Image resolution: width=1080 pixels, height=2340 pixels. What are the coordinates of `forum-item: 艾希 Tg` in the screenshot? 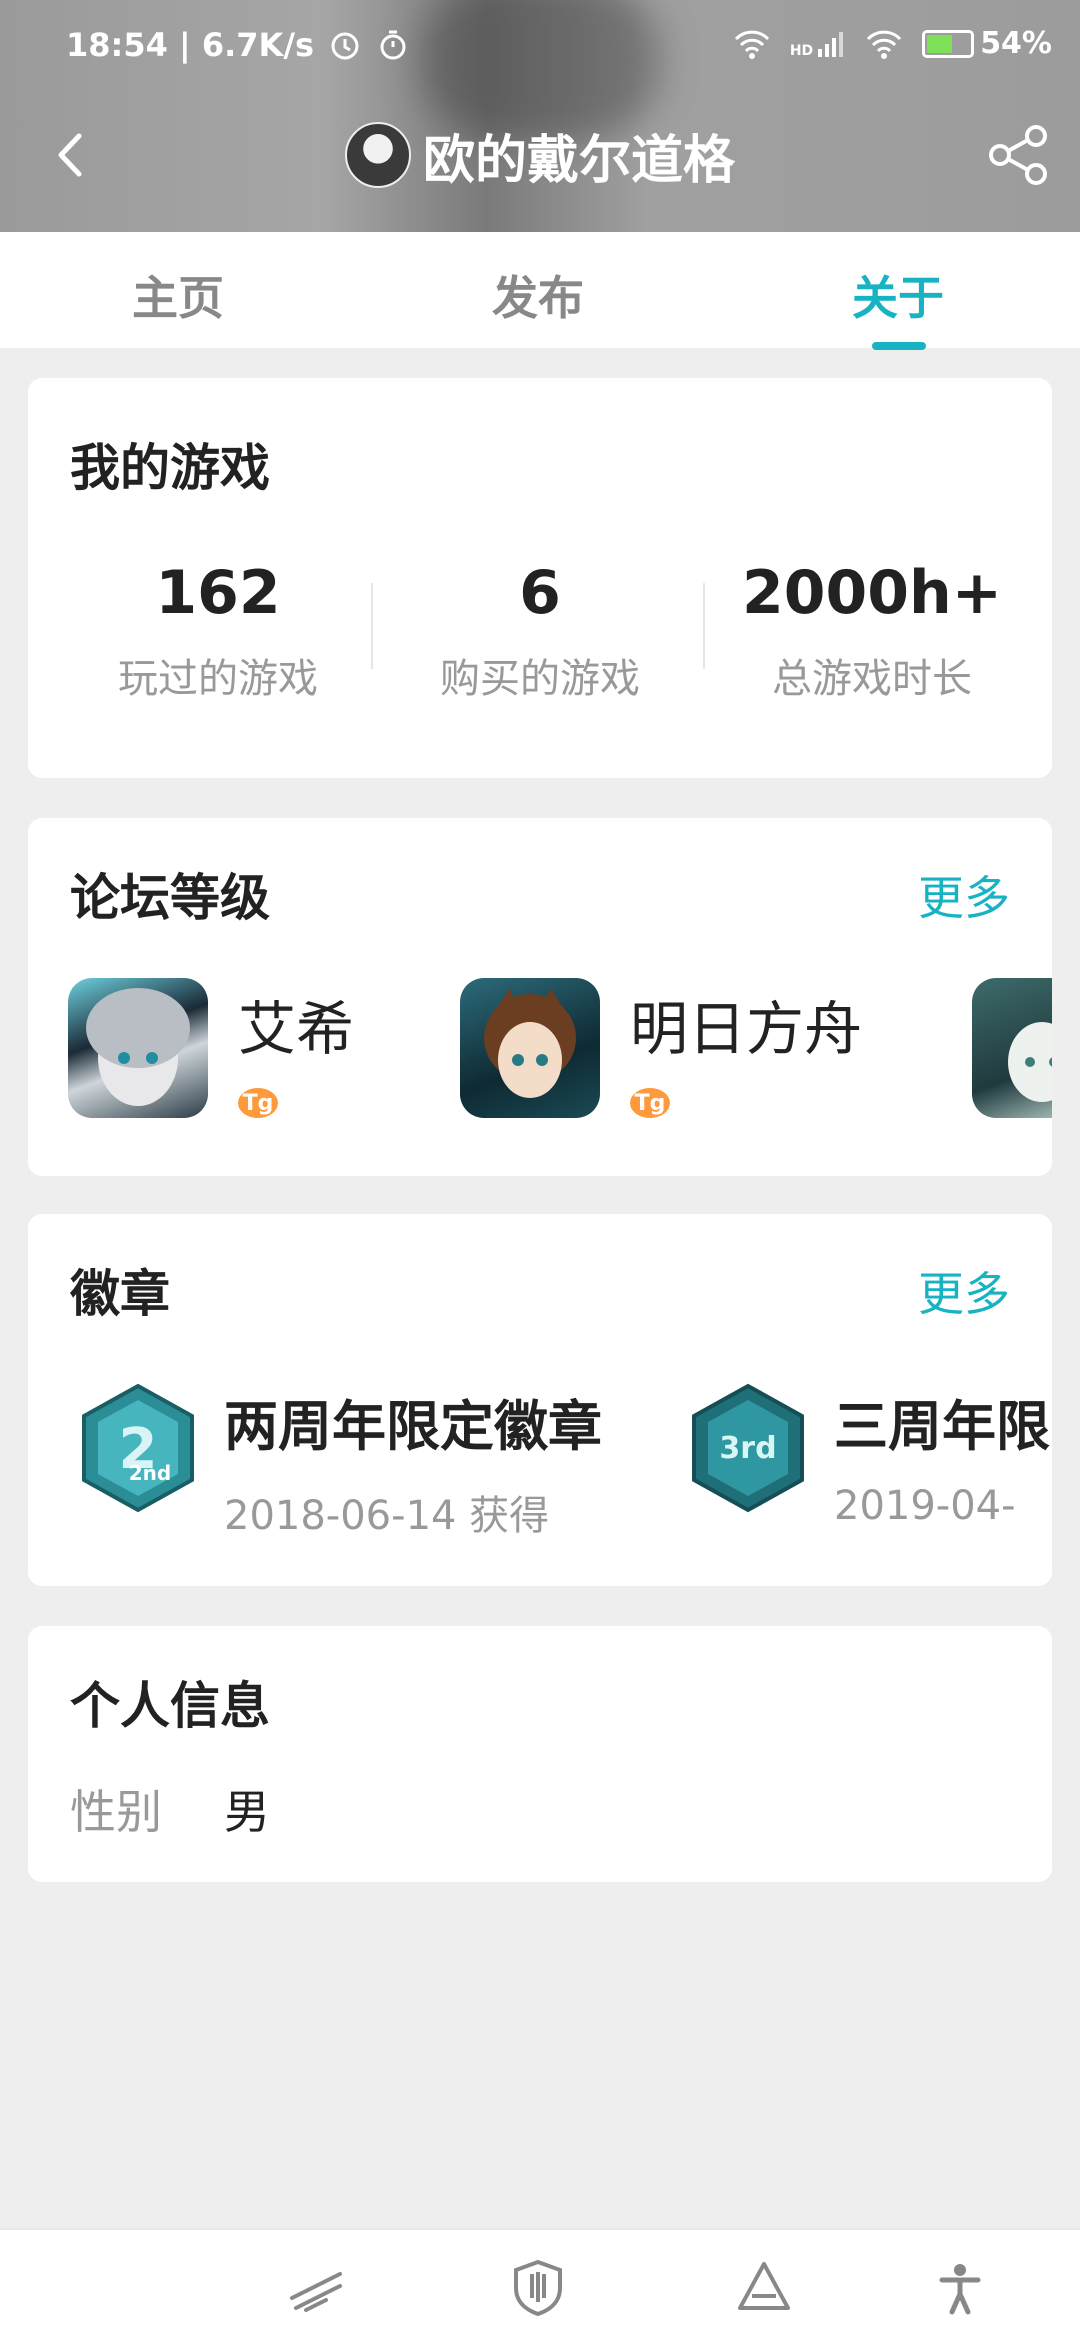 It's located at (211, 1048).